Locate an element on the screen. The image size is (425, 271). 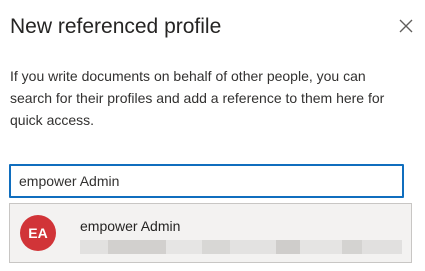
suggestion-name: empower Admin is located at coordinates (130, 226).